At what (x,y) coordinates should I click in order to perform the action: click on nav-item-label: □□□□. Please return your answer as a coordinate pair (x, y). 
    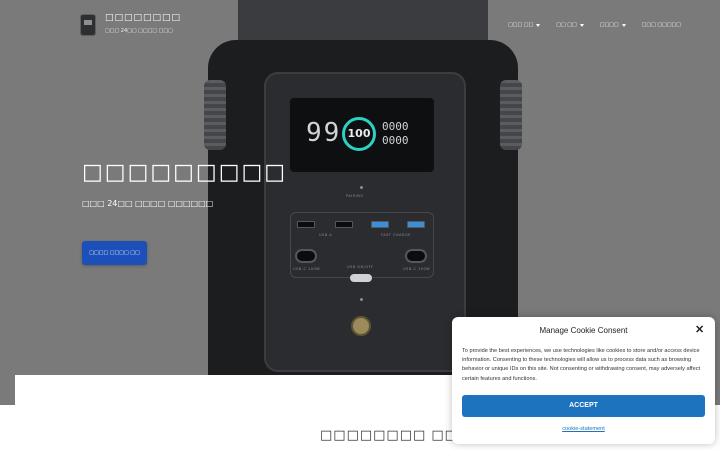
    Looking at the image, I should click on (609, 25).